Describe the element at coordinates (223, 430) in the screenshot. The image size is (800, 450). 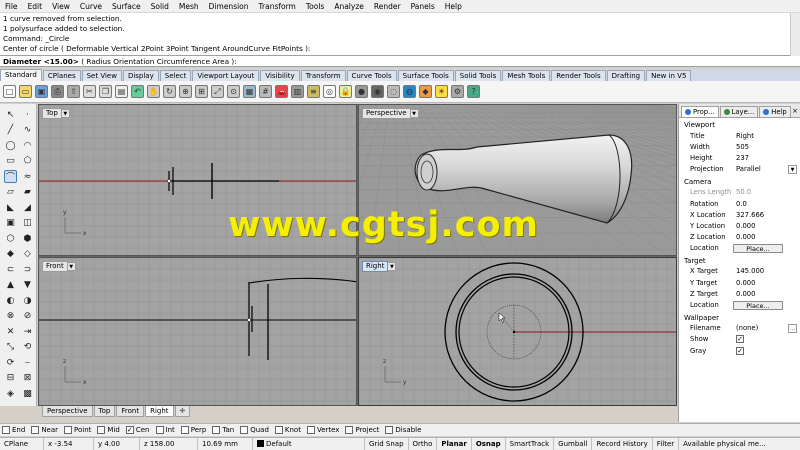
I see `osnap-tan: Tan` at that location.